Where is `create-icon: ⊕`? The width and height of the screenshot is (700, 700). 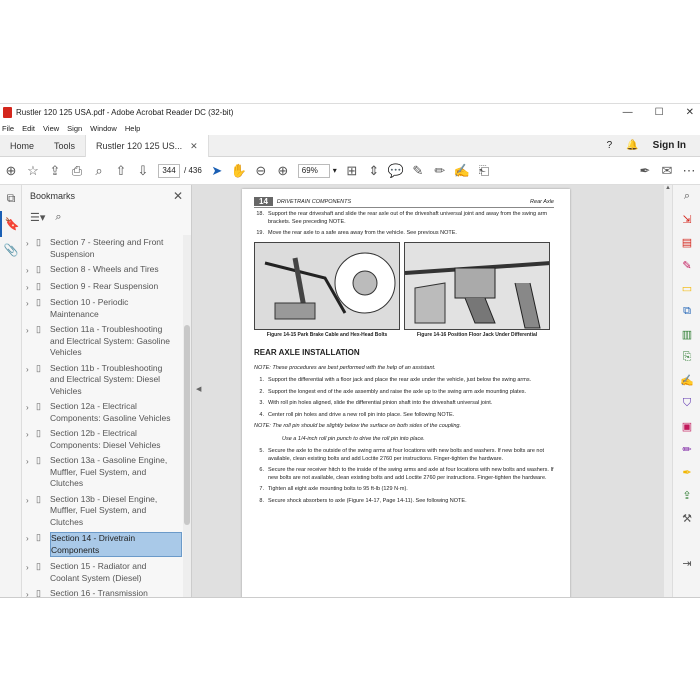 create-icon: ⊕ is located at coordinates (11, 171).